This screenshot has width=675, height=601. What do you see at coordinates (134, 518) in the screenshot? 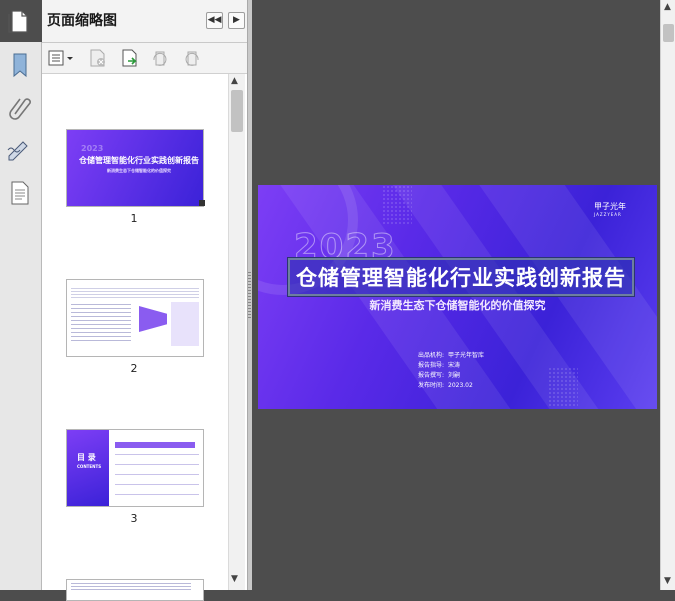
I see `page-number: 3` at bounding box center [134, 518].